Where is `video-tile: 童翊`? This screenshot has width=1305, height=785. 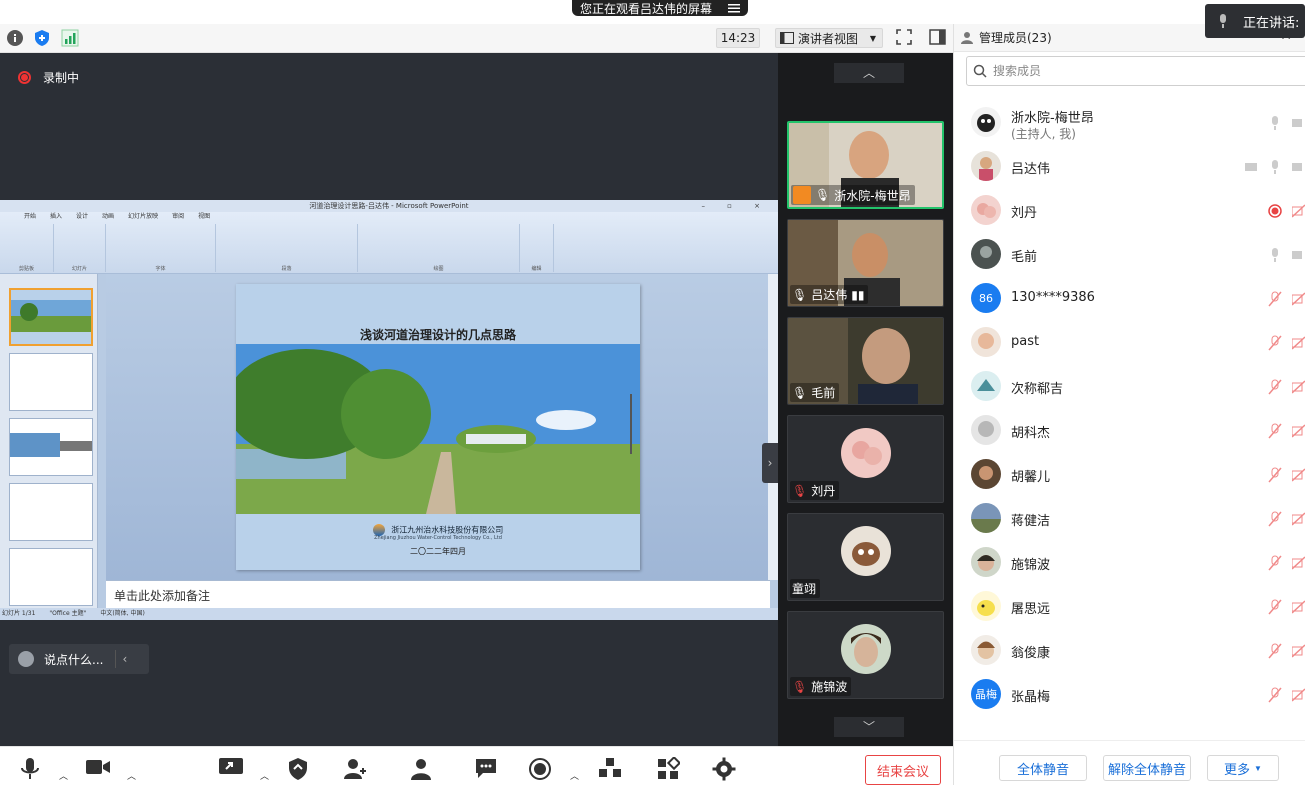
video-tile: 童翊 is located at coordinates (865, 557).